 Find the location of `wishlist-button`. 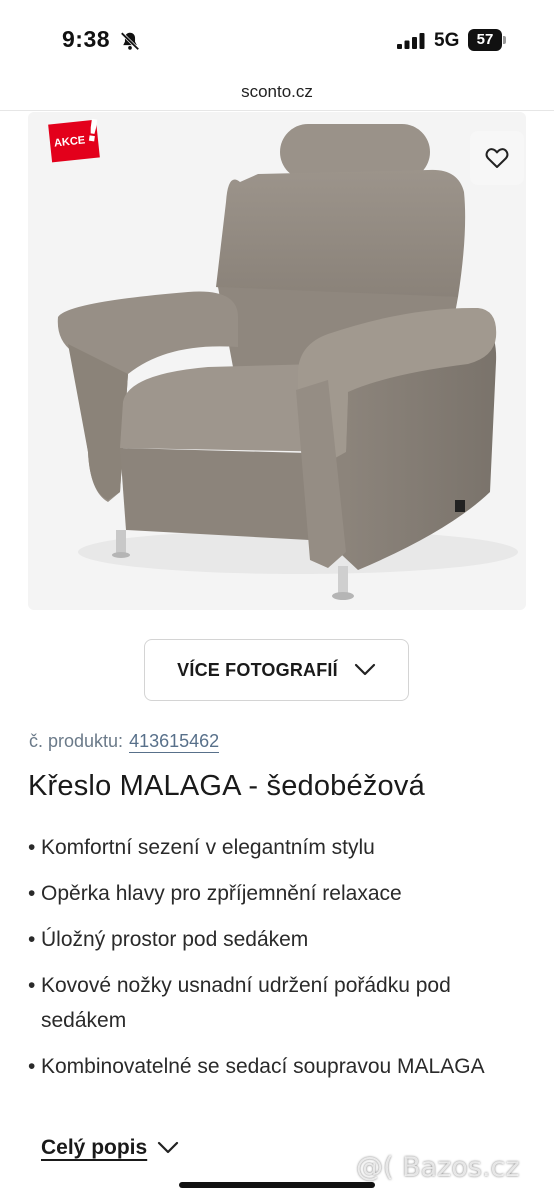

wishlist-button is located at coordinates (497, 158).